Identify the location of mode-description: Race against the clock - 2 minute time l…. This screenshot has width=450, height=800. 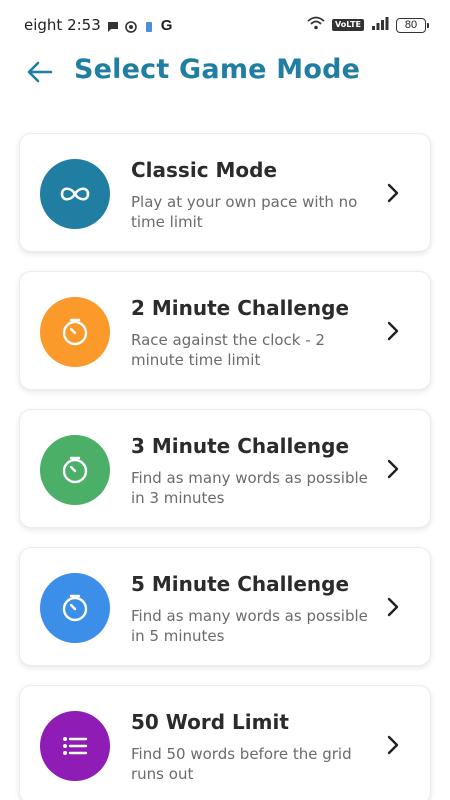
(228, 350).